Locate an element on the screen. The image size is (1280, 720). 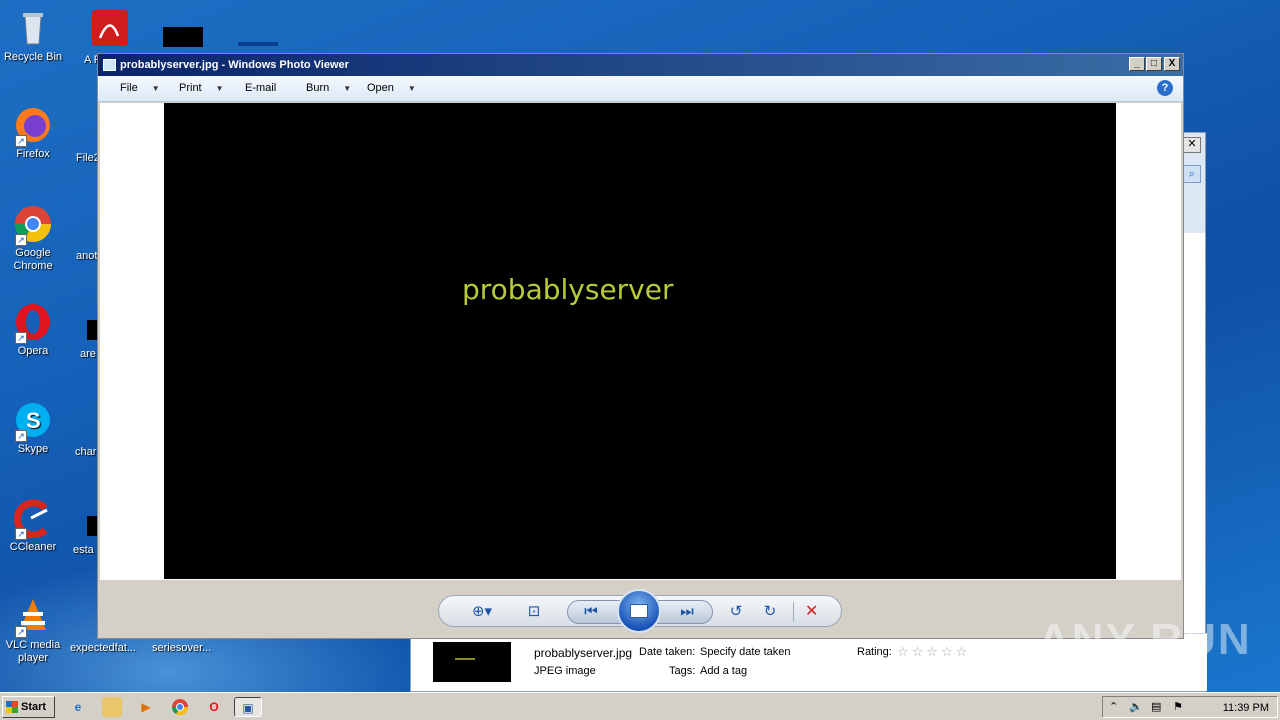
maximize-button: □ is located at coordinates (1154, 64).